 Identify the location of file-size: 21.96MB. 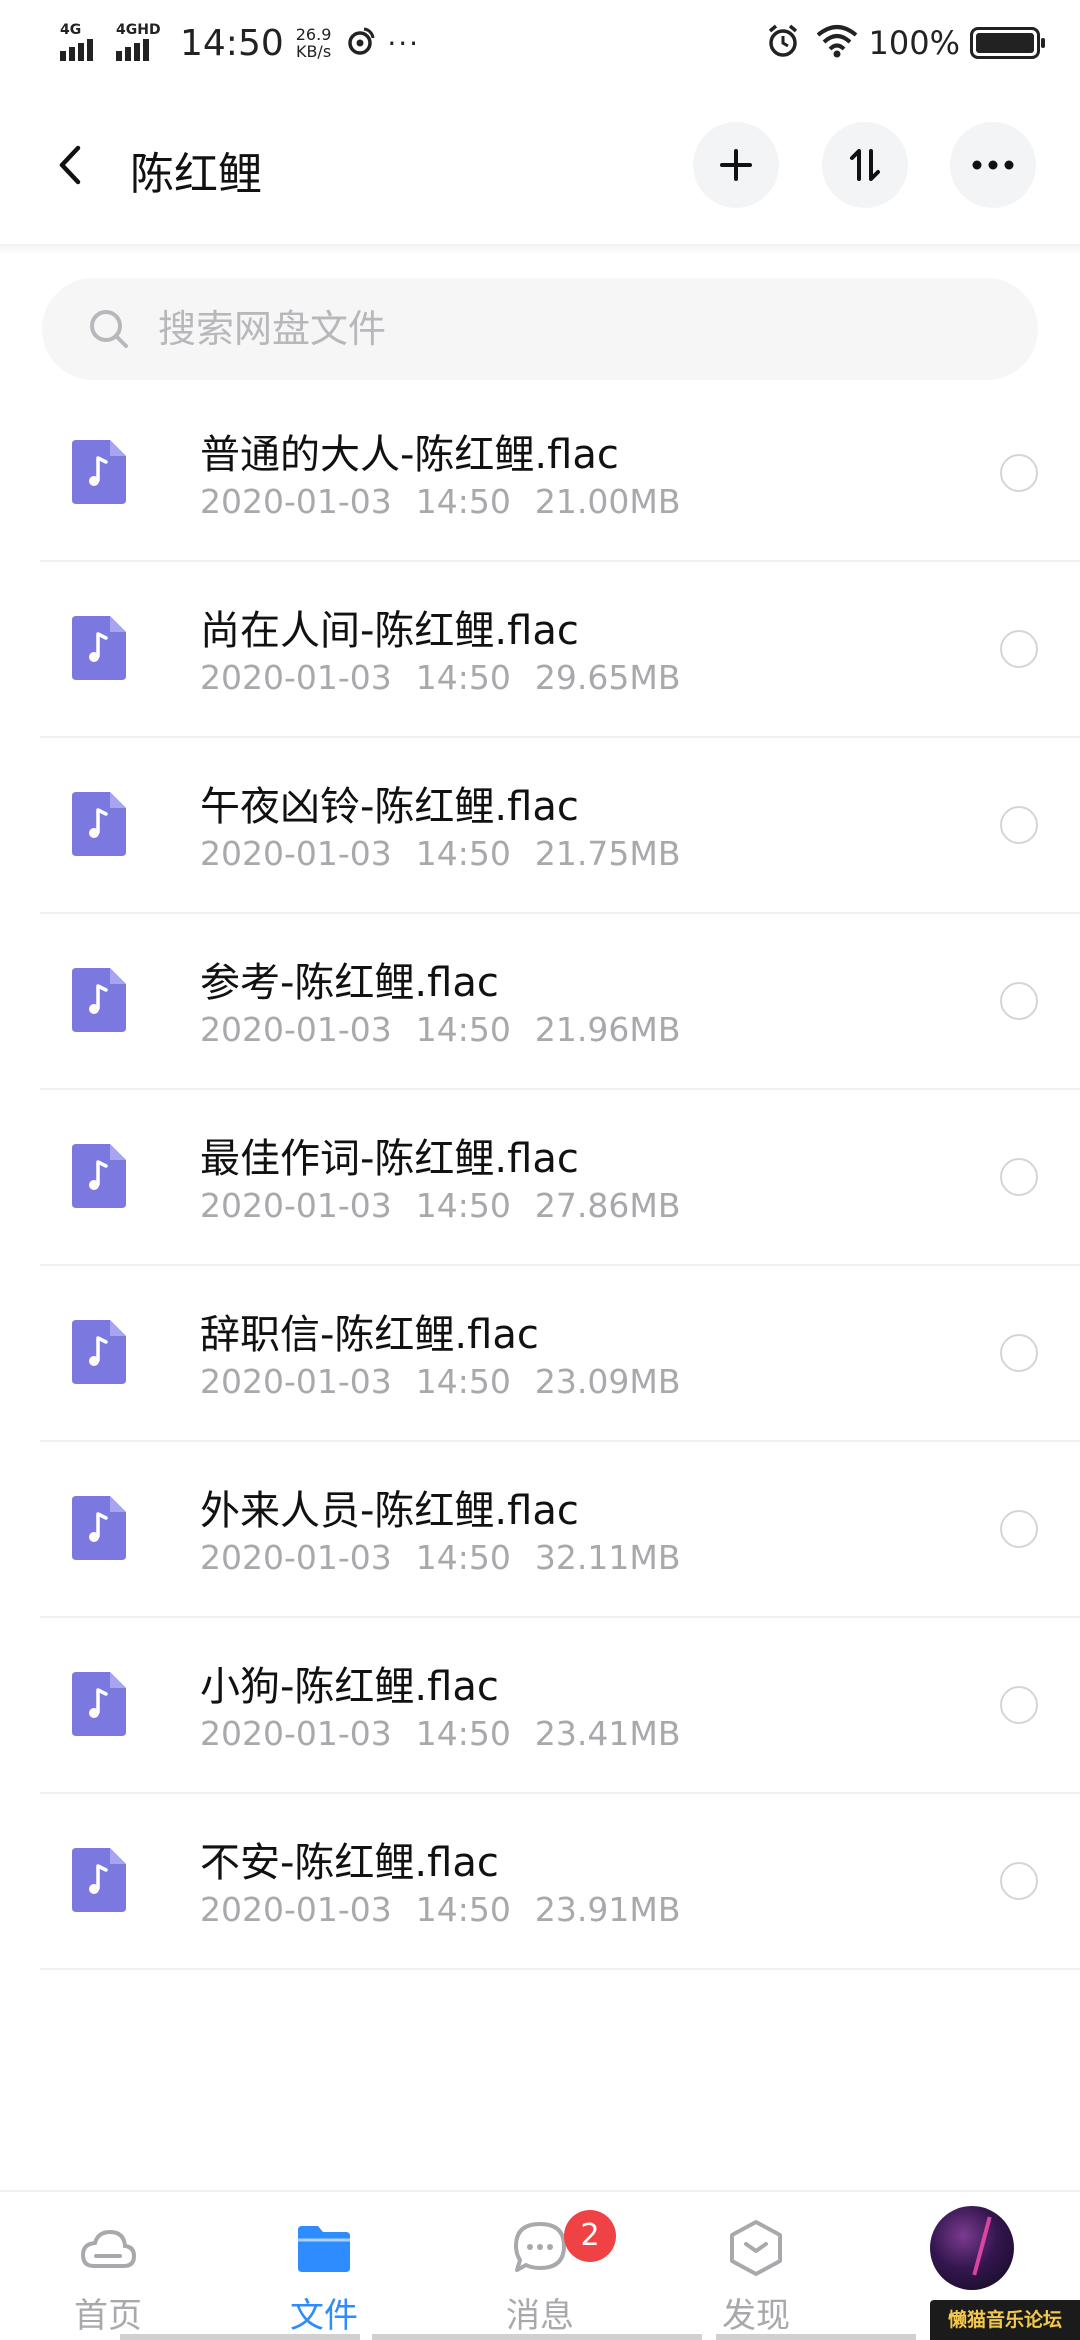
(607, 1029).